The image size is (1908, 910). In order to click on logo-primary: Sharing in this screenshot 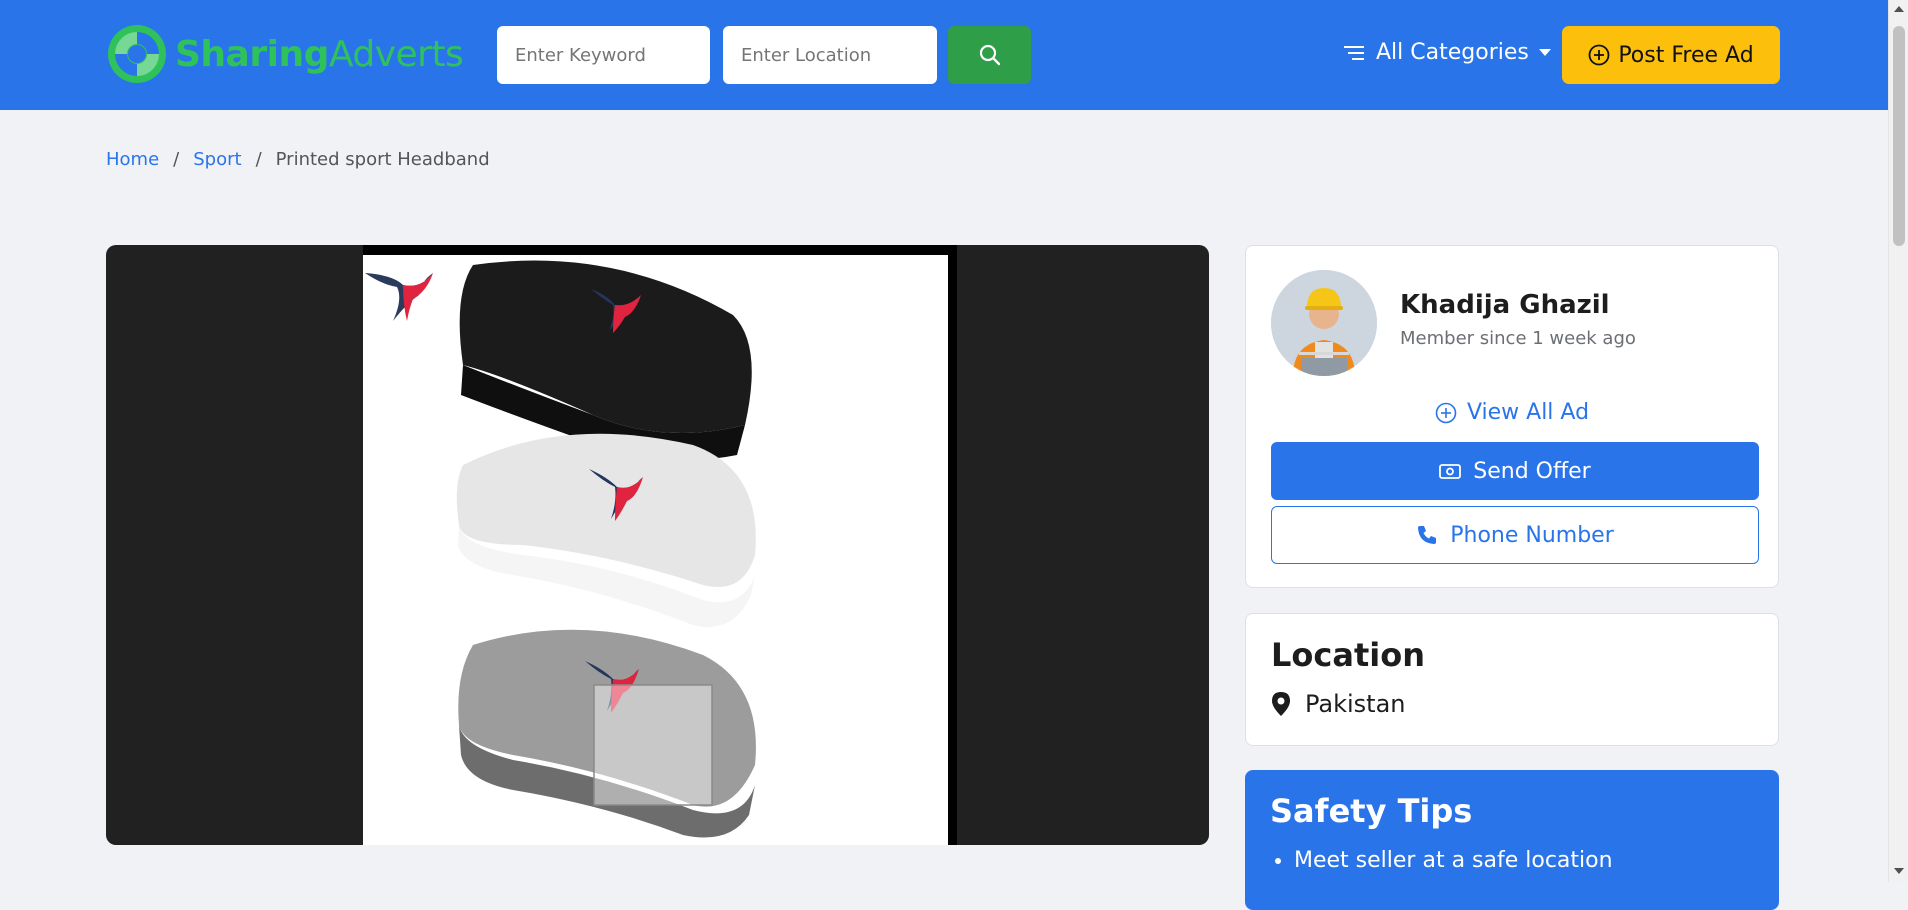, I will do `click(252, 54)`.